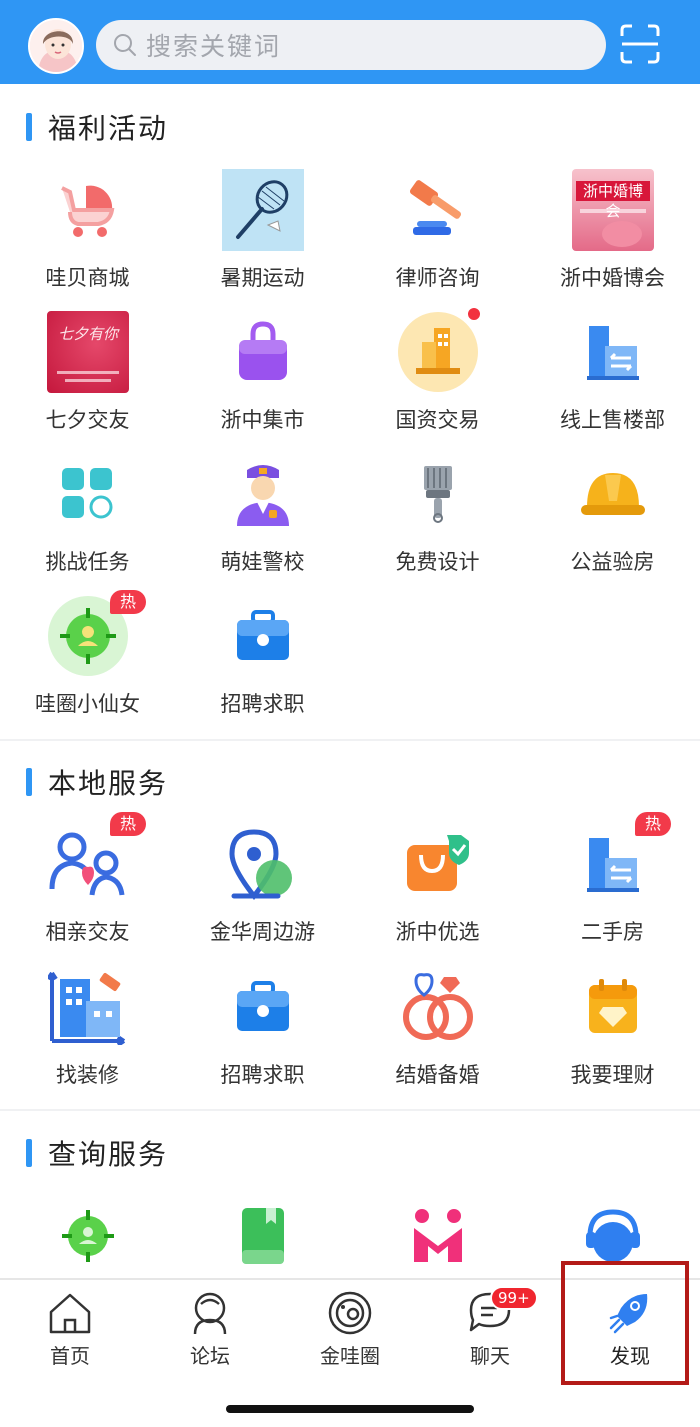  Describe the element at coordinates (490, 1327) in the screenshot. I see `nav-chat: 99+ 聊天` at that location.